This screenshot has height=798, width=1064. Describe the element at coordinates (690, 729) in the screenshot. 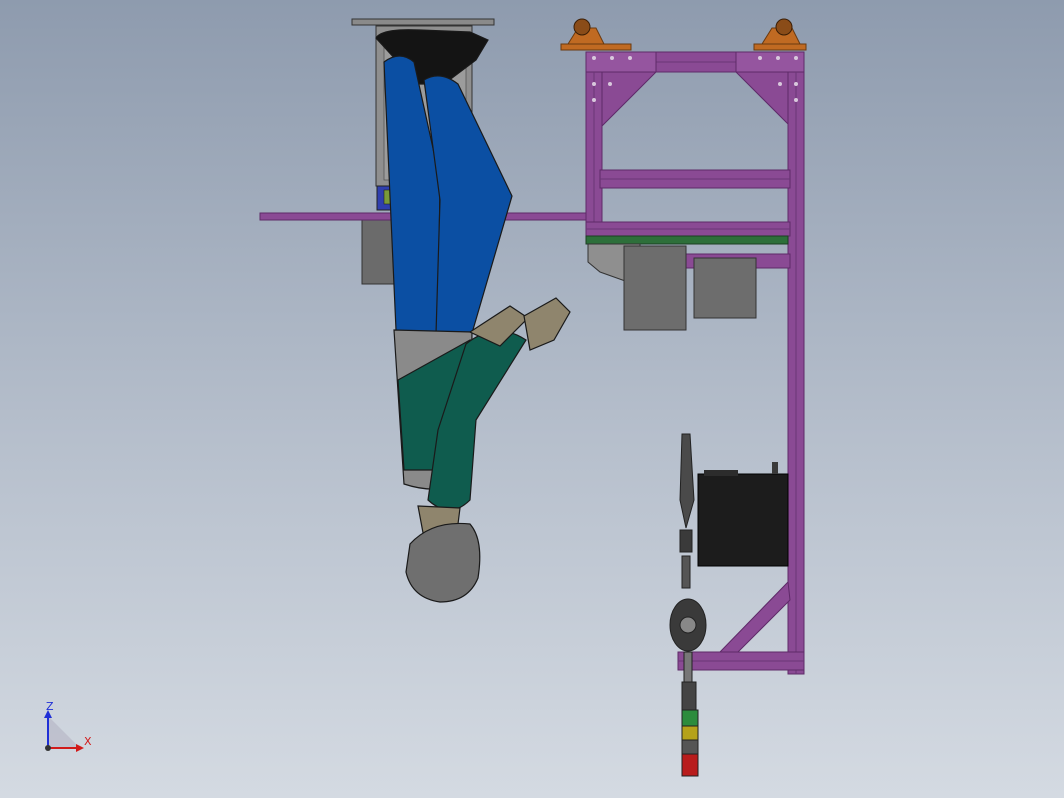

I see `signal-tower` at that location.